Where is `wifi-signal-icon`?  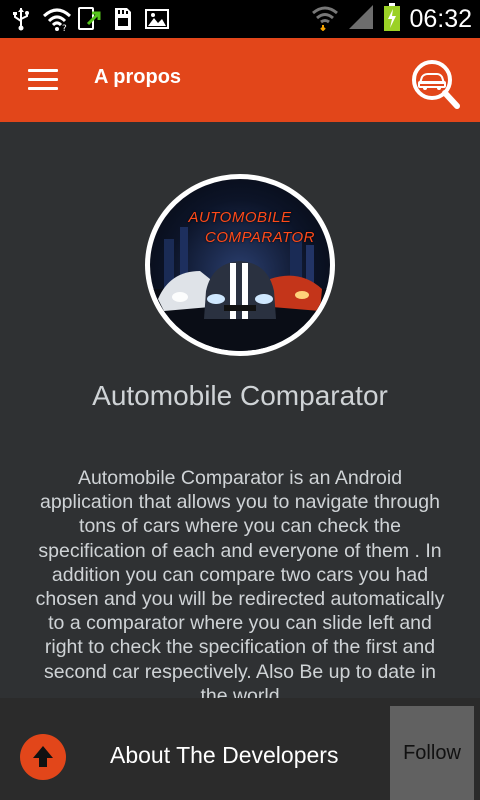 wifi-signal-icon is located at coordinates (325, 19).